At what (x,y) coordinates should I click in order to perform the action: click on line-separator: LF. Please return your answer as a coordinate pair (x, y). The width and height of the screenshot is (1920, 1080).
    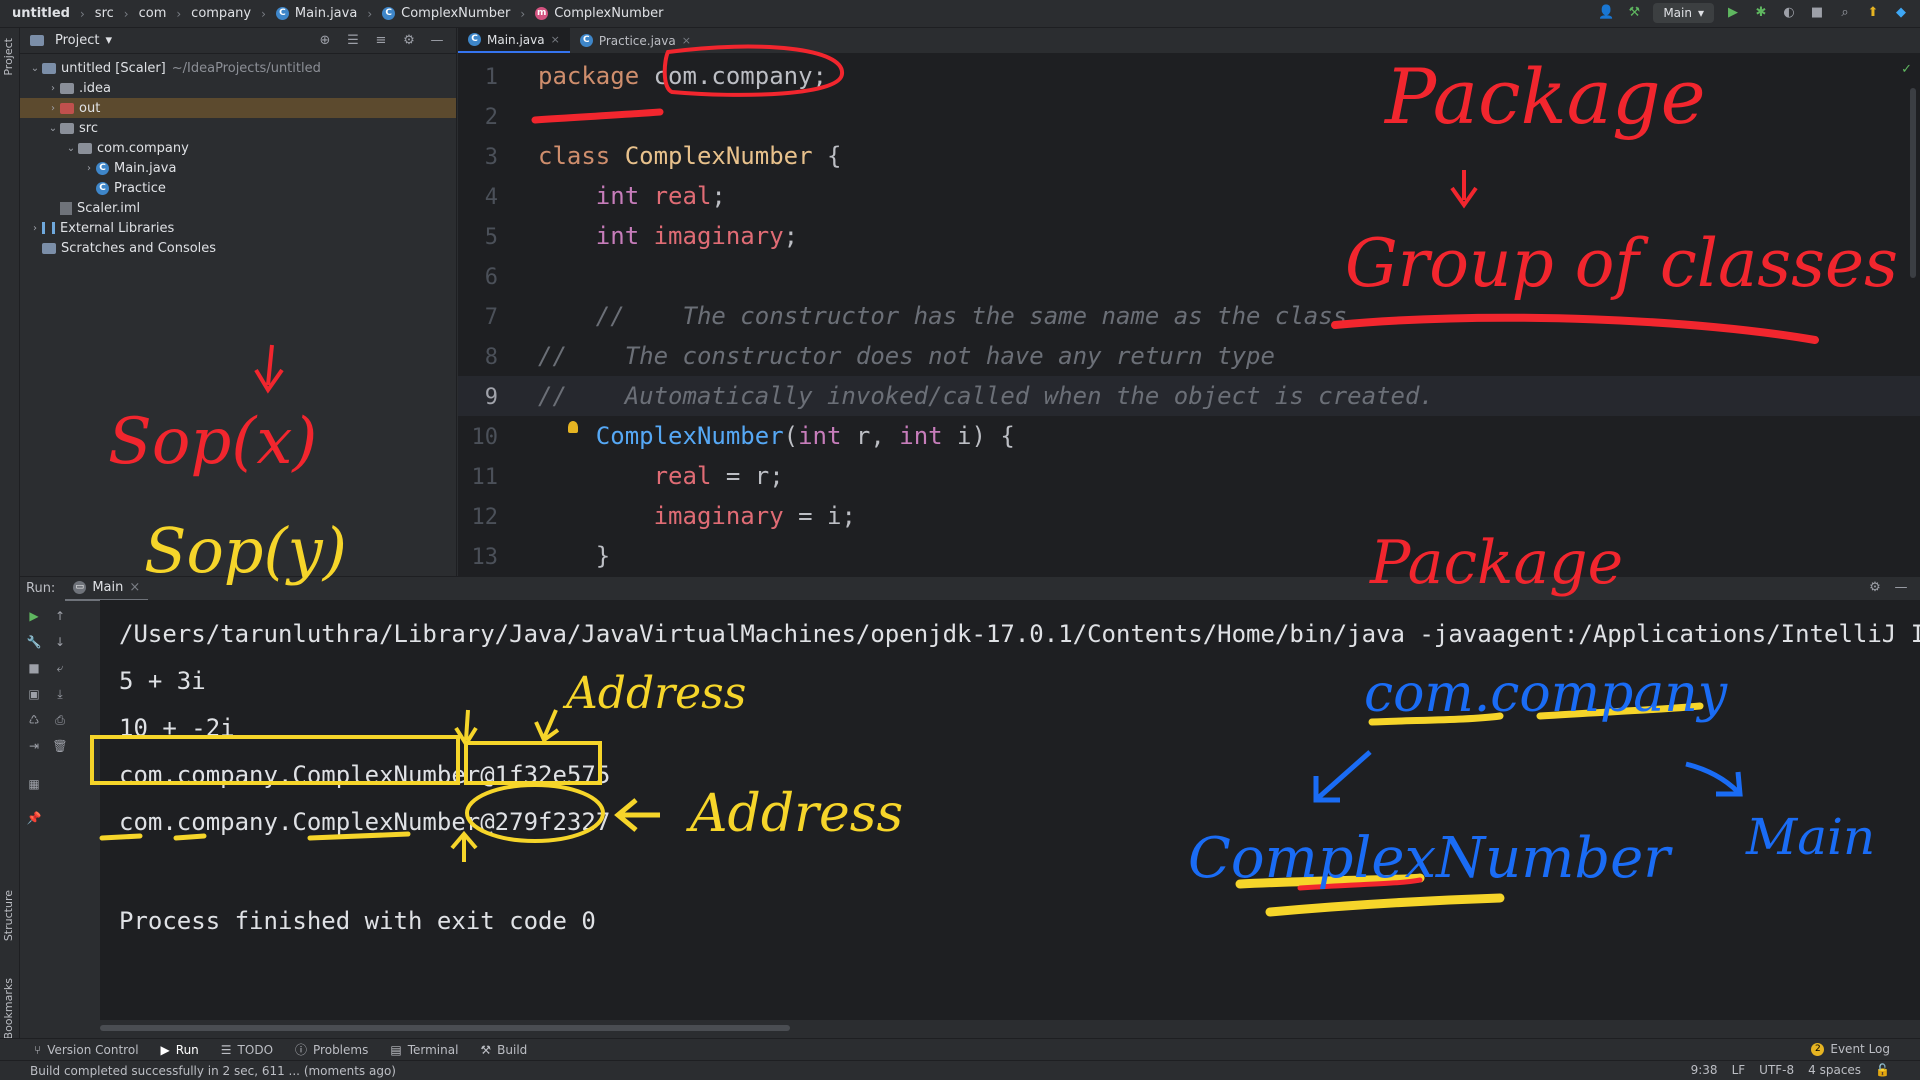
    Looking at the image, I should click on (1739, 1070).